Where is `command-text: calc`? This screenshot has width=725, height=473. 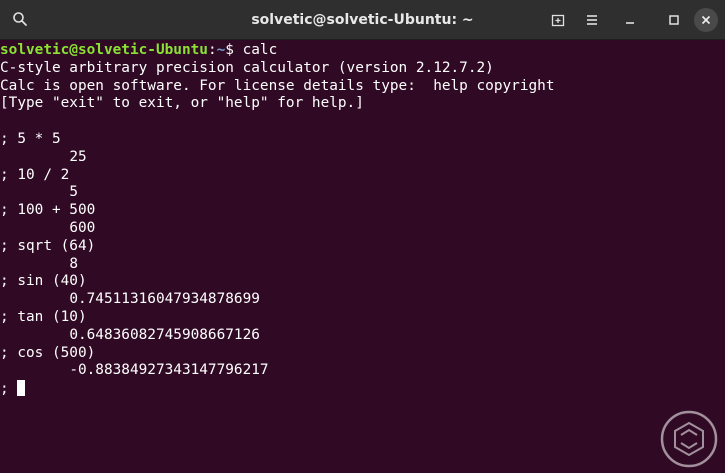
command-text: calc is located at coordinates (260, 50).